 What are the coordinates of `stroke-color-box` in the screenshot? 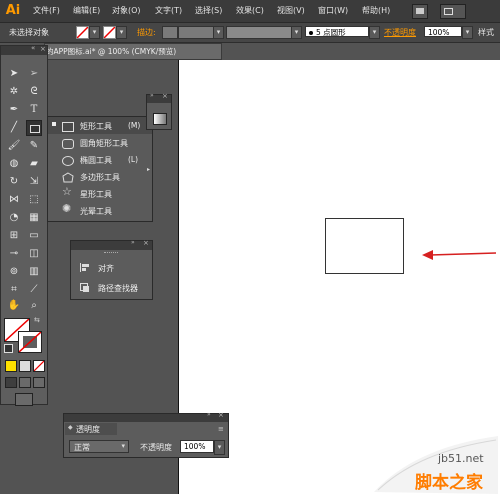 It's located at (30, 342).